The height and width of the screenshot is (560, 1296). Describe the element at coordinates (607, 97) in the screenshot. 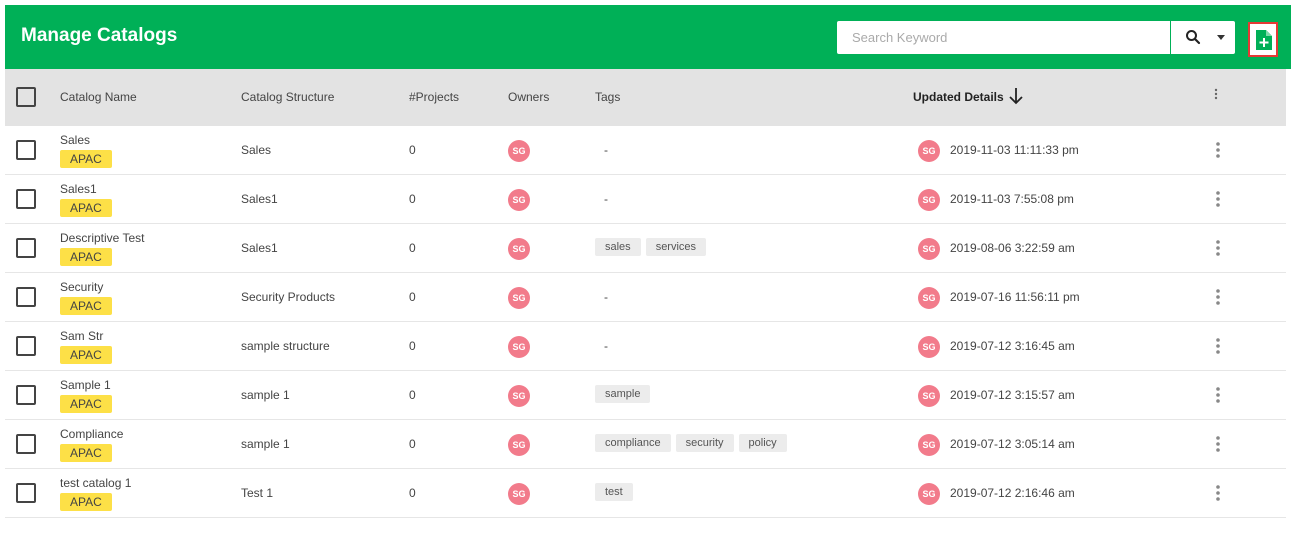

I see `column-tags: Tags` at that location.